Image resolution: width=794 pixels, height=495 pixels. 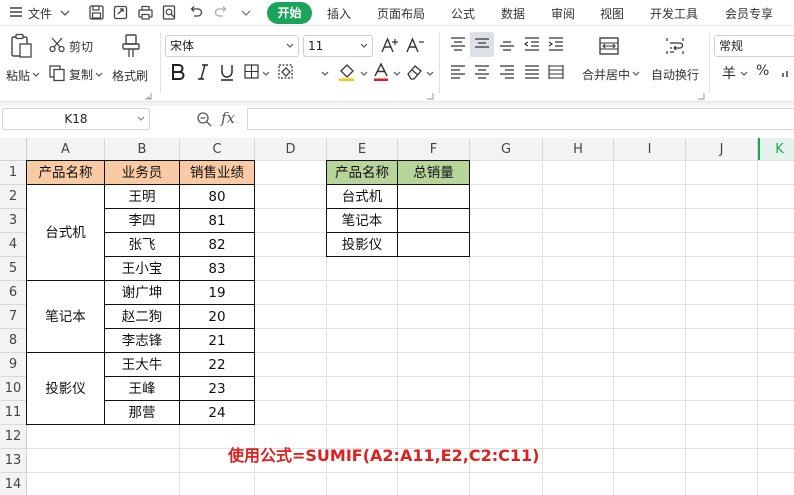 I want to click on align-middle-icon, so click(x=482, y=44).